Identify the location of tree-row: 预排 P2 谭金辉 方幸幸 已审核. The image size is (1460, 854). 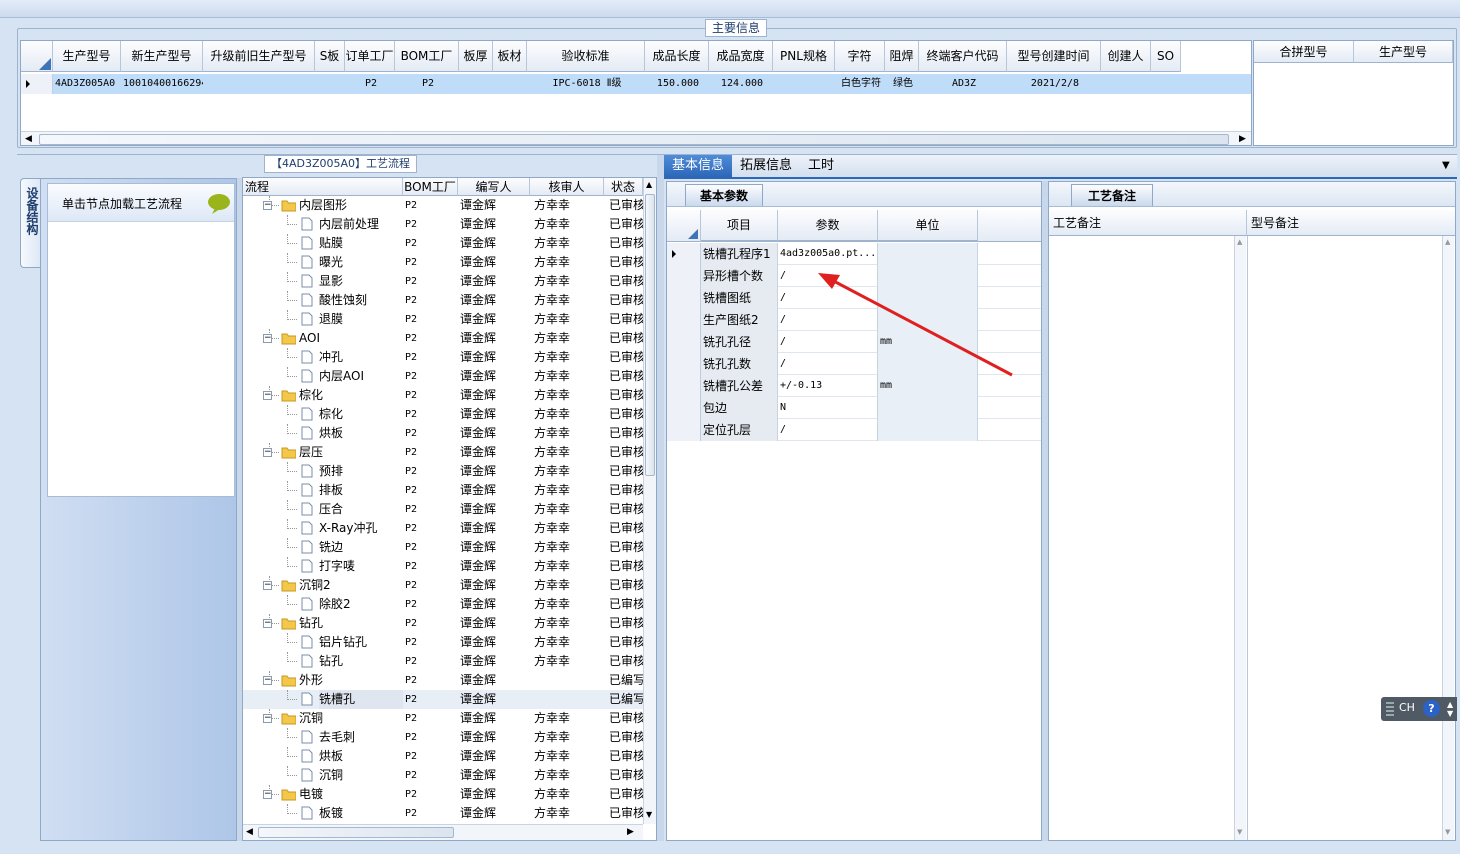
(443, 471).